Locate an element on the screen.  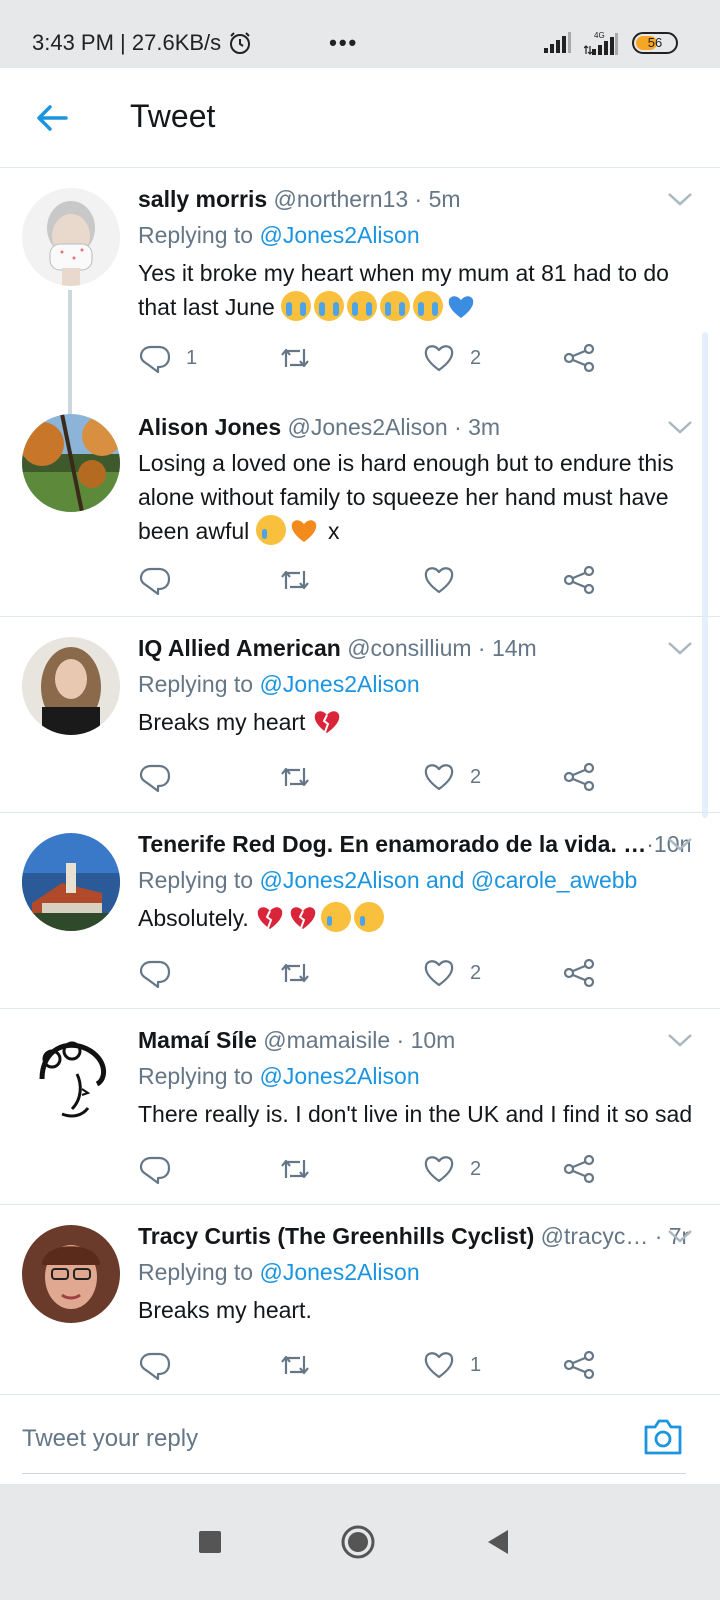
status-right: 4G 56 is located at coordinates (610, 43).